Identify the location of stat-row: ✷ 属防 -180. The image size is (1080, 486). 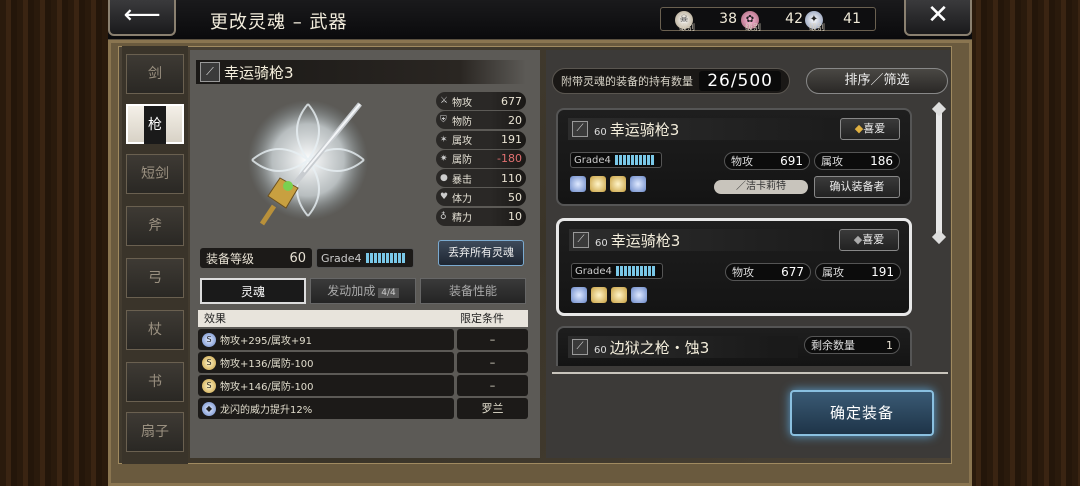
(481, 158).